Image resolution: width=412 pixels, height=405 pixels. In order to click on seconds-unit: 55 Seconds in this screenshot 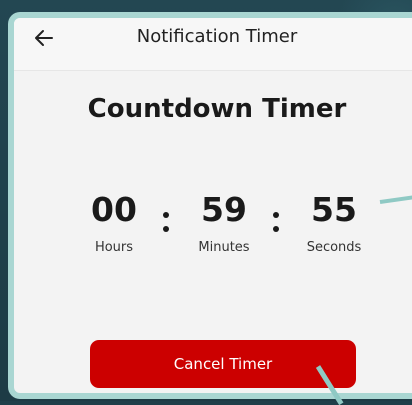, I will do `click(334, 222)`.